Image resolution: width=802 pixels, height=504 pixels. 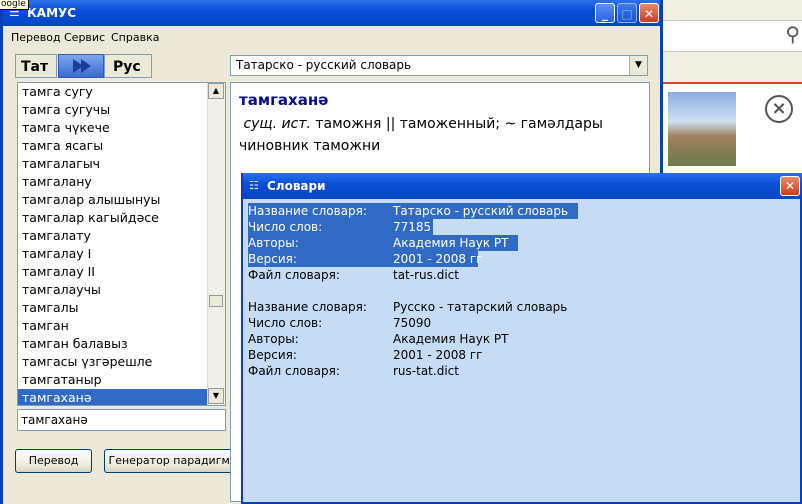 I want to click on list-item: тамга чүкече, so click(x=66, y=128).